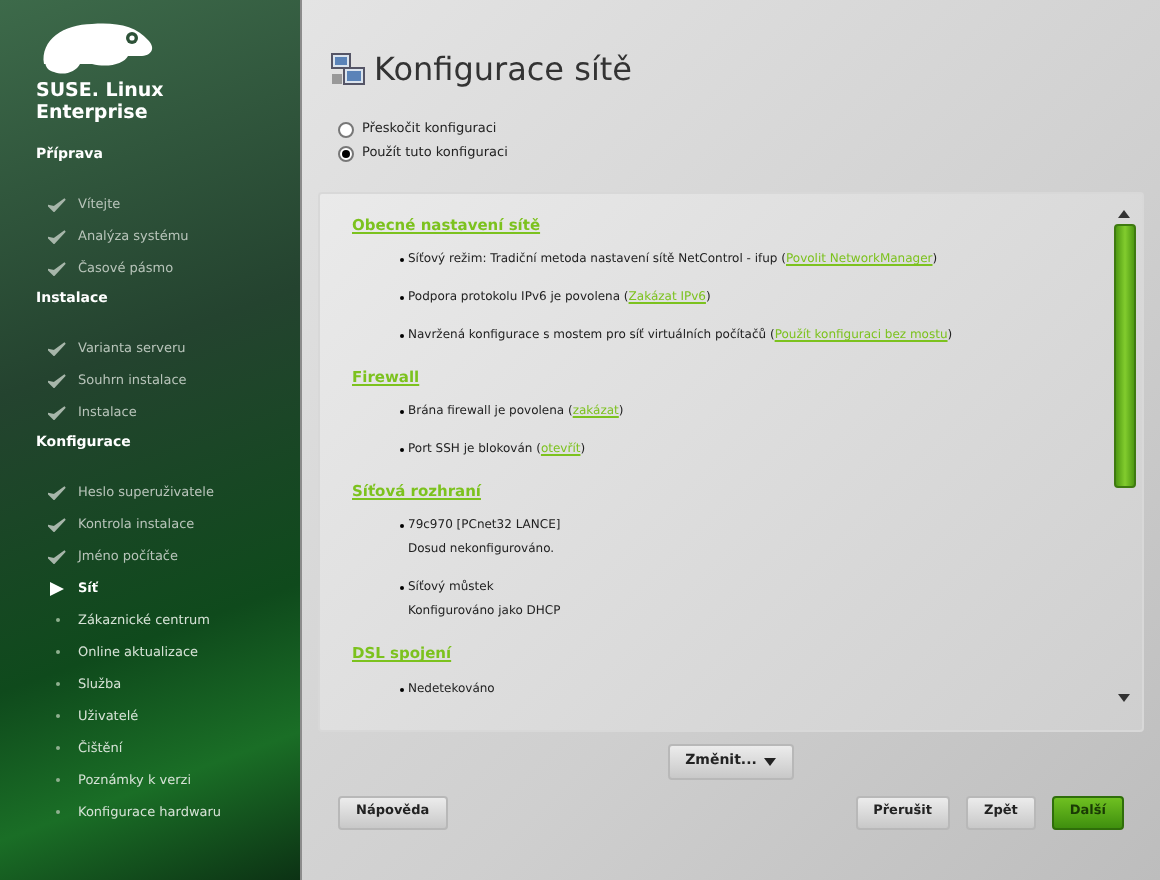 This screenshot has width=1160, height=880. I want to click on scroll-up-icon, so click(1124, 213).